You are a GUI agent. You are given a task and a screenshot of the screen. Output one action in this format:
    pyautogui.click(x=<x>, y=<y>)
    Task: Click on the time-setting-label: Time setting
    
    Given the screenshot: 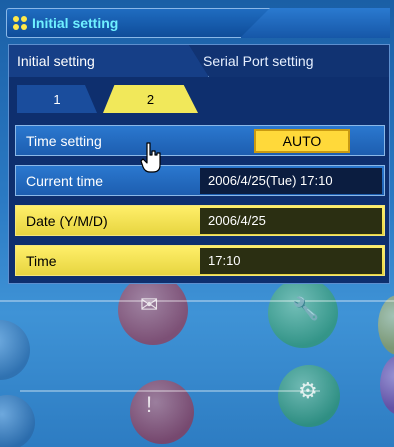 What is the action you would take?
    pyautogui.click(x=64, y=140)
    